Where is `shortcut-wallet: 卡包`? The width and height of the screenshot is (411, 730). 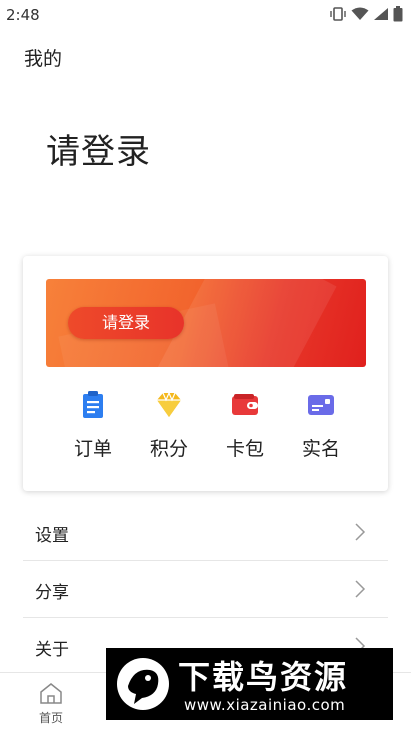
shortcut-wallet: 卡包 is located at coordinates (245, 425).